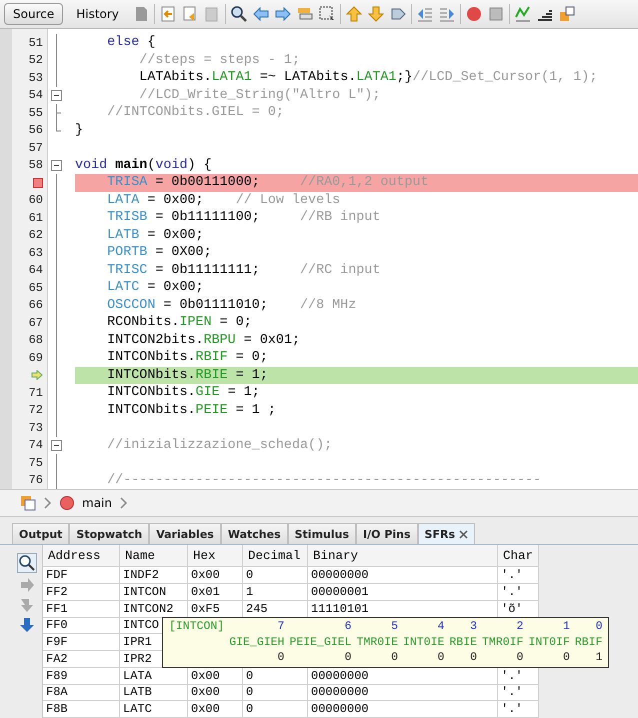 The image size is (638, 718). What do you see at coordinates (155, 287) in the screenshot?
I see `code-line: LATC = 0x00;` at bounding box center [155, 287].